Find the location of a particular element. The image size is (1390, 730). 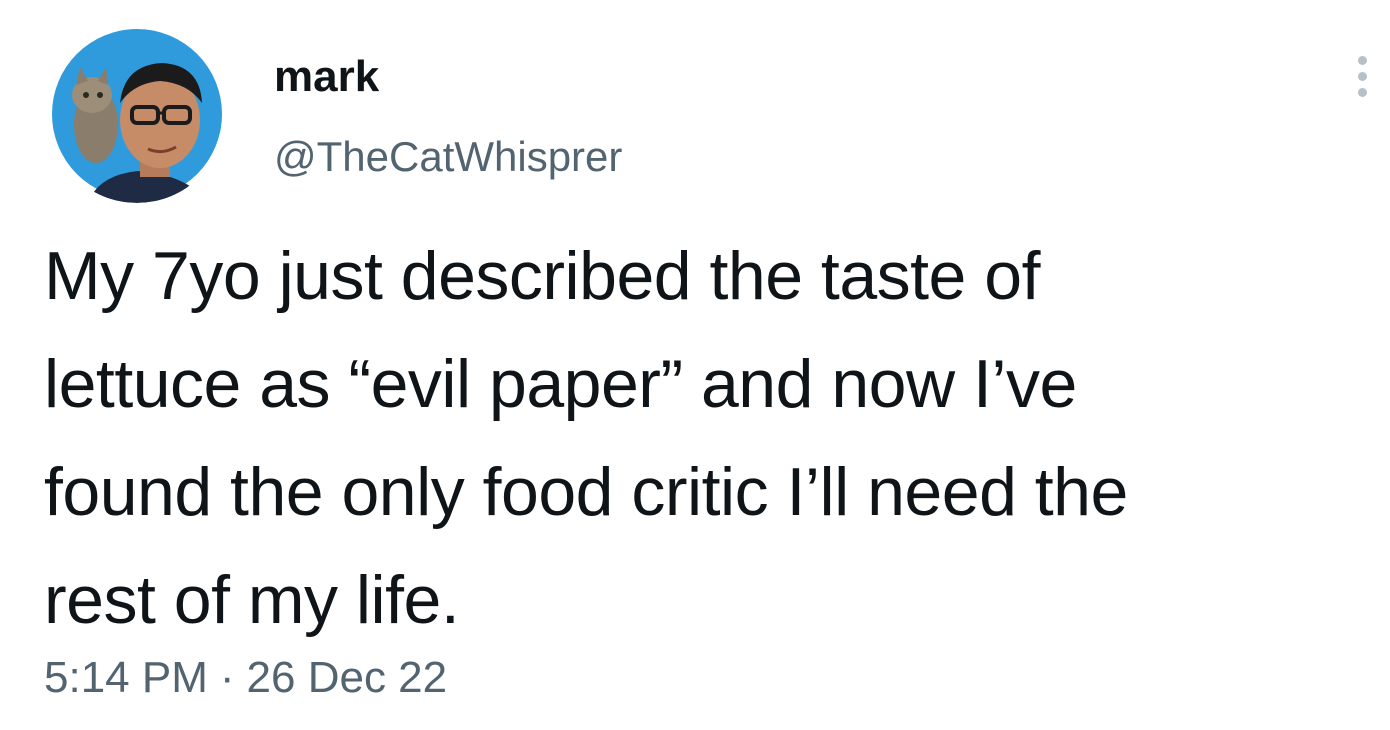

tweet-text-line: My 7yo just described the taste of is located at coordinates (542, 276).